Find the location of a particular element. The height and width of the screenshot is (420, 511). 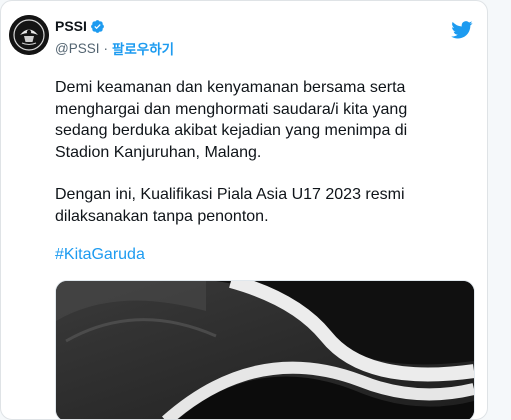

follow-button: 팔로우하기 is located at coordinates (143, 48).